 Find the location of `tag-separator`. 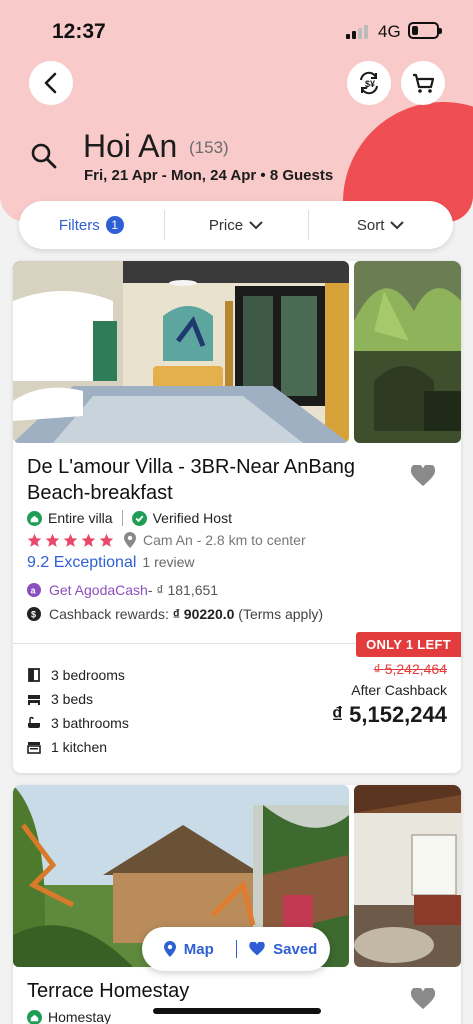

tag-separator is located at coordinates (122, 518).